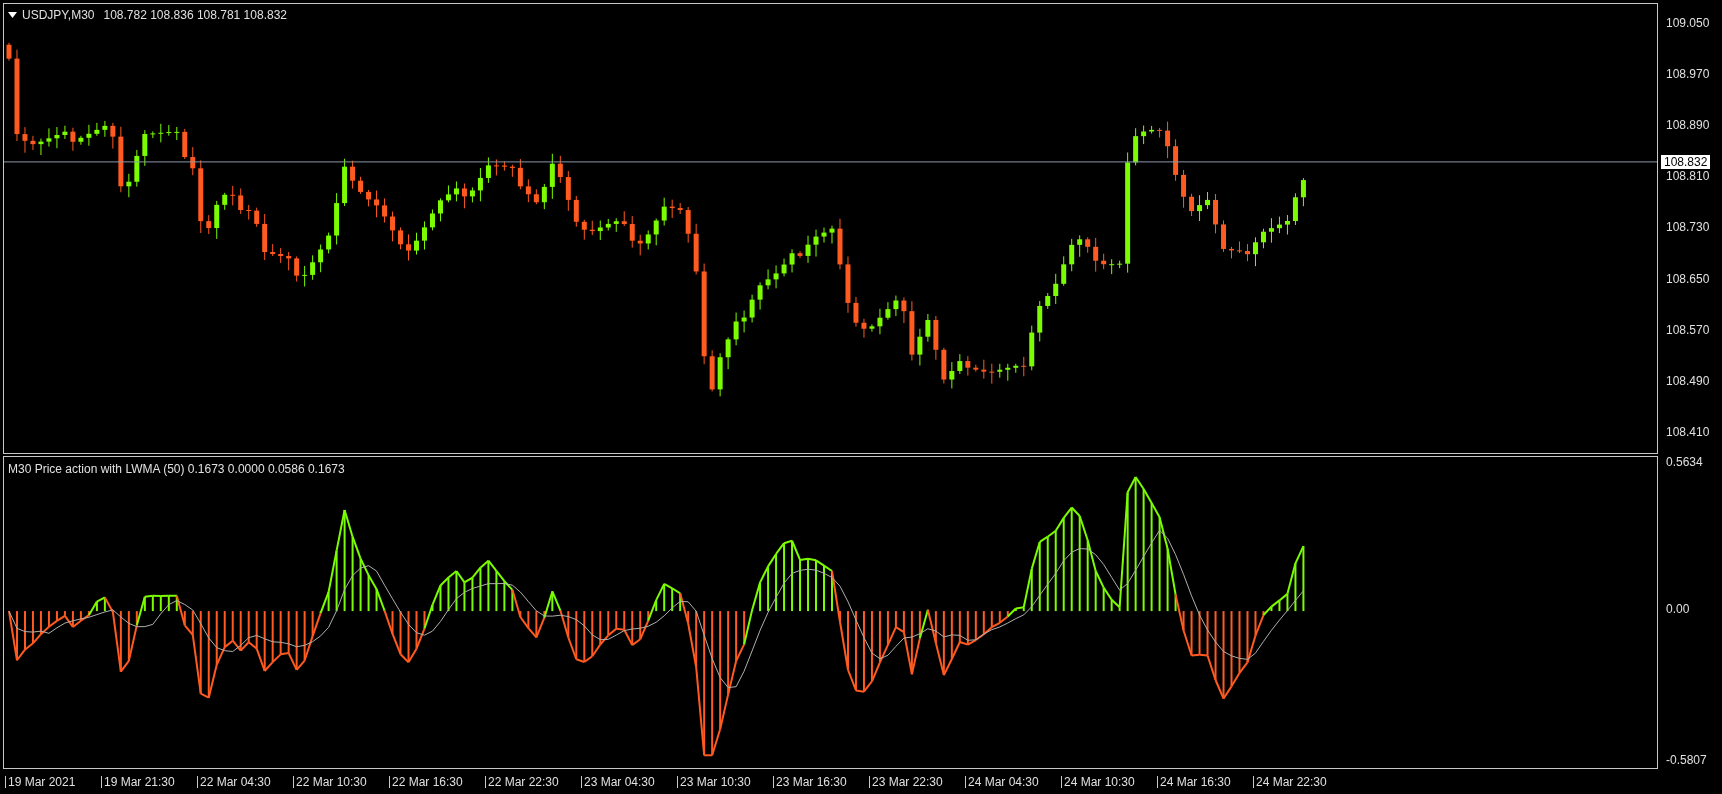 The height and width of the screenshot is (794, 1722). What do you see at coordinates (234, 782) in the screenshot?
I see `time-axis-label: 22 Mar 04:30` at bounding box center [234, 782].